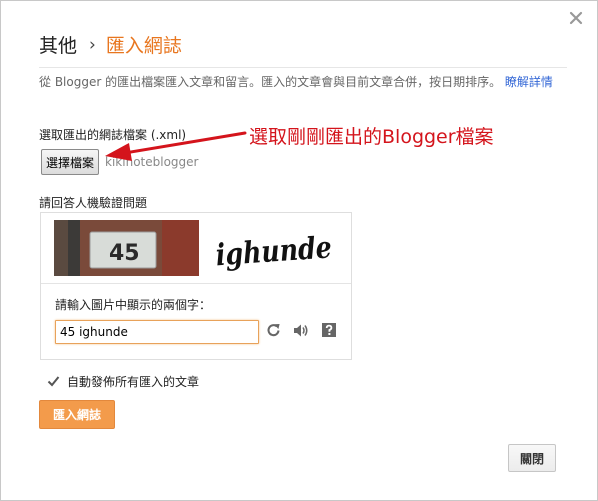 This screenshot has height=501, width=598. I want to click on captcha-title: 請回答人機驗證問題, so click(93, 203).